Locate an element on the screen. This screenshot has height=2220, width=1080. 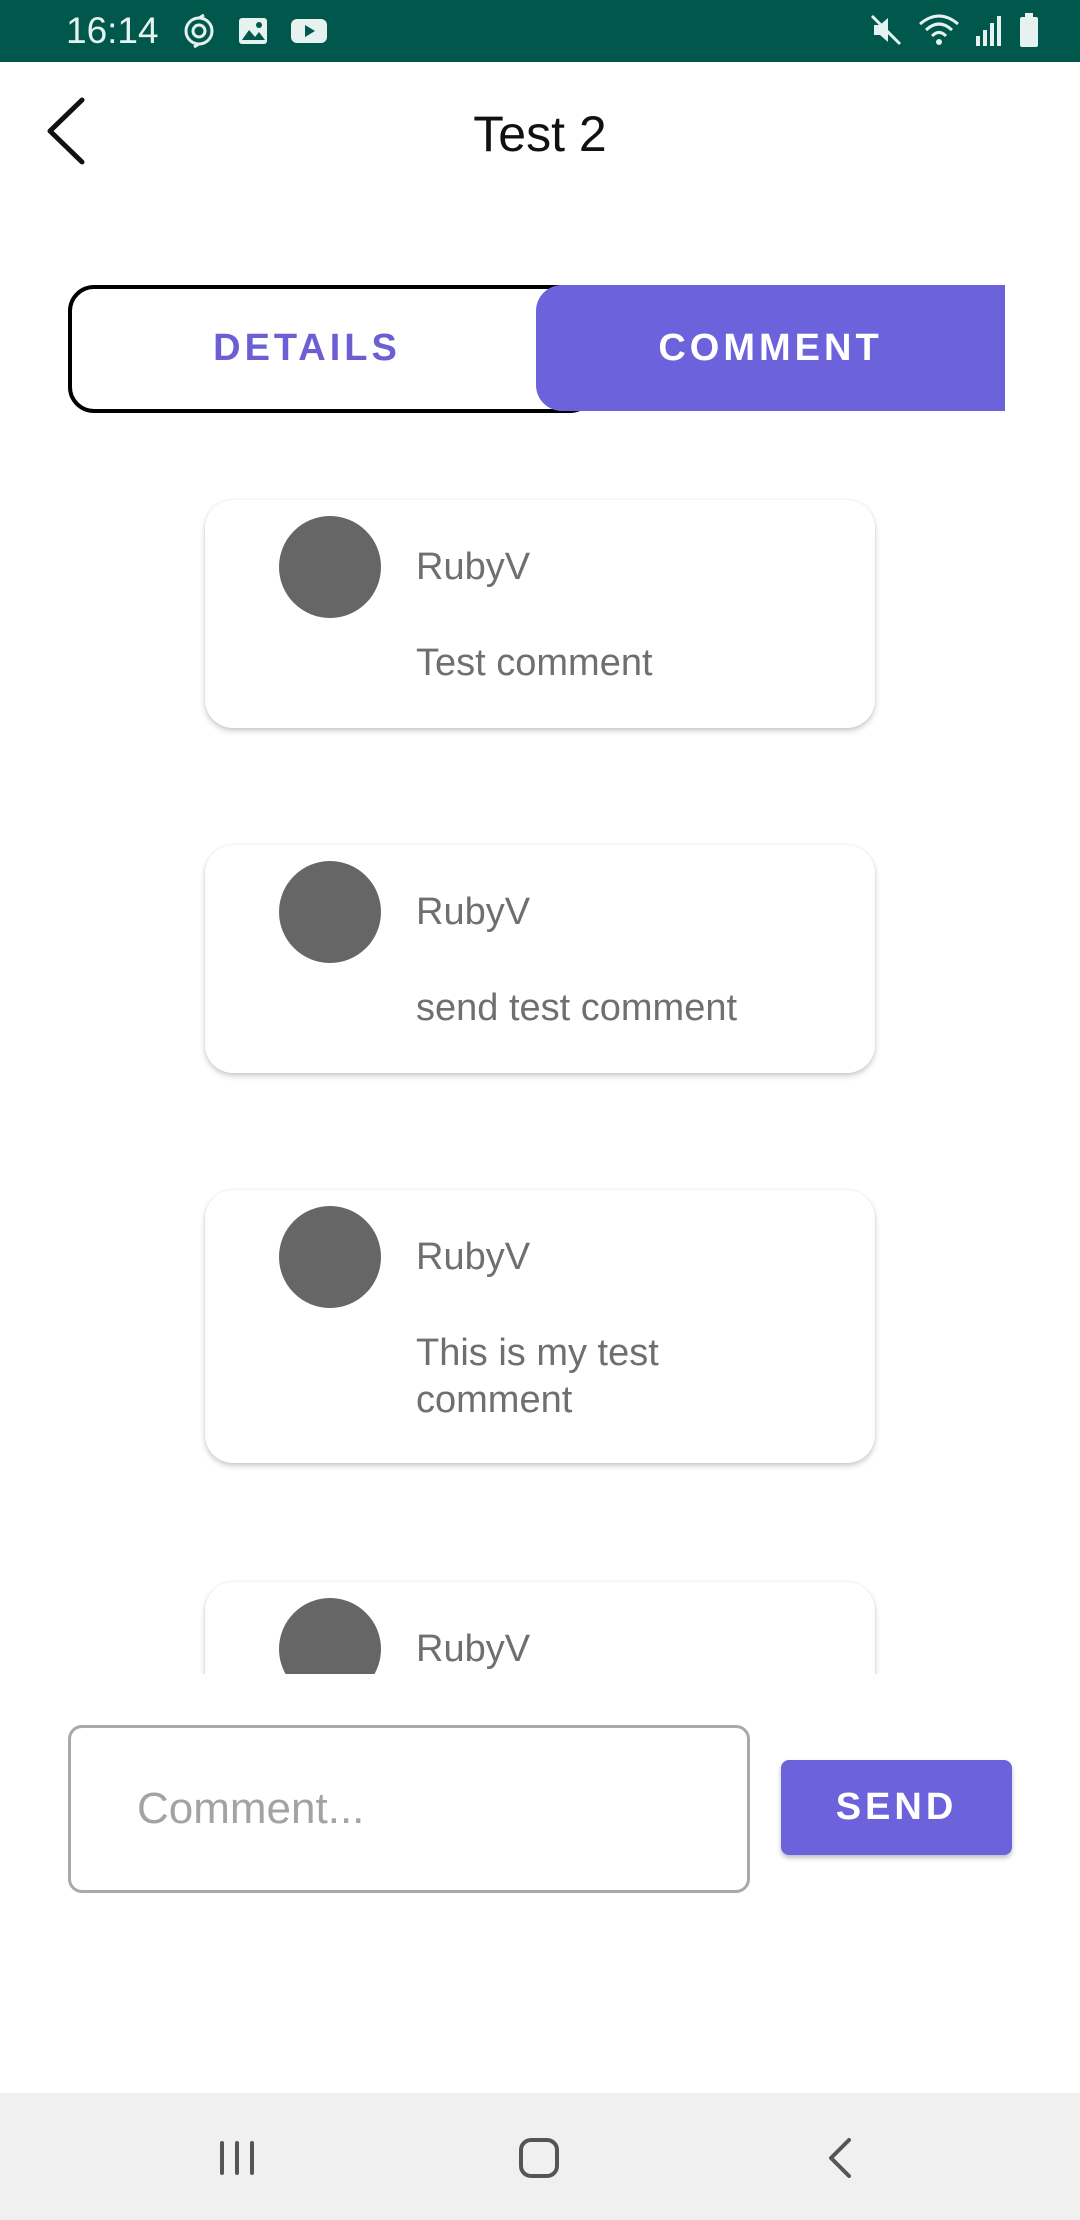
tab-bar: DETAILS COMMENT is located at coordinates (536, 349).